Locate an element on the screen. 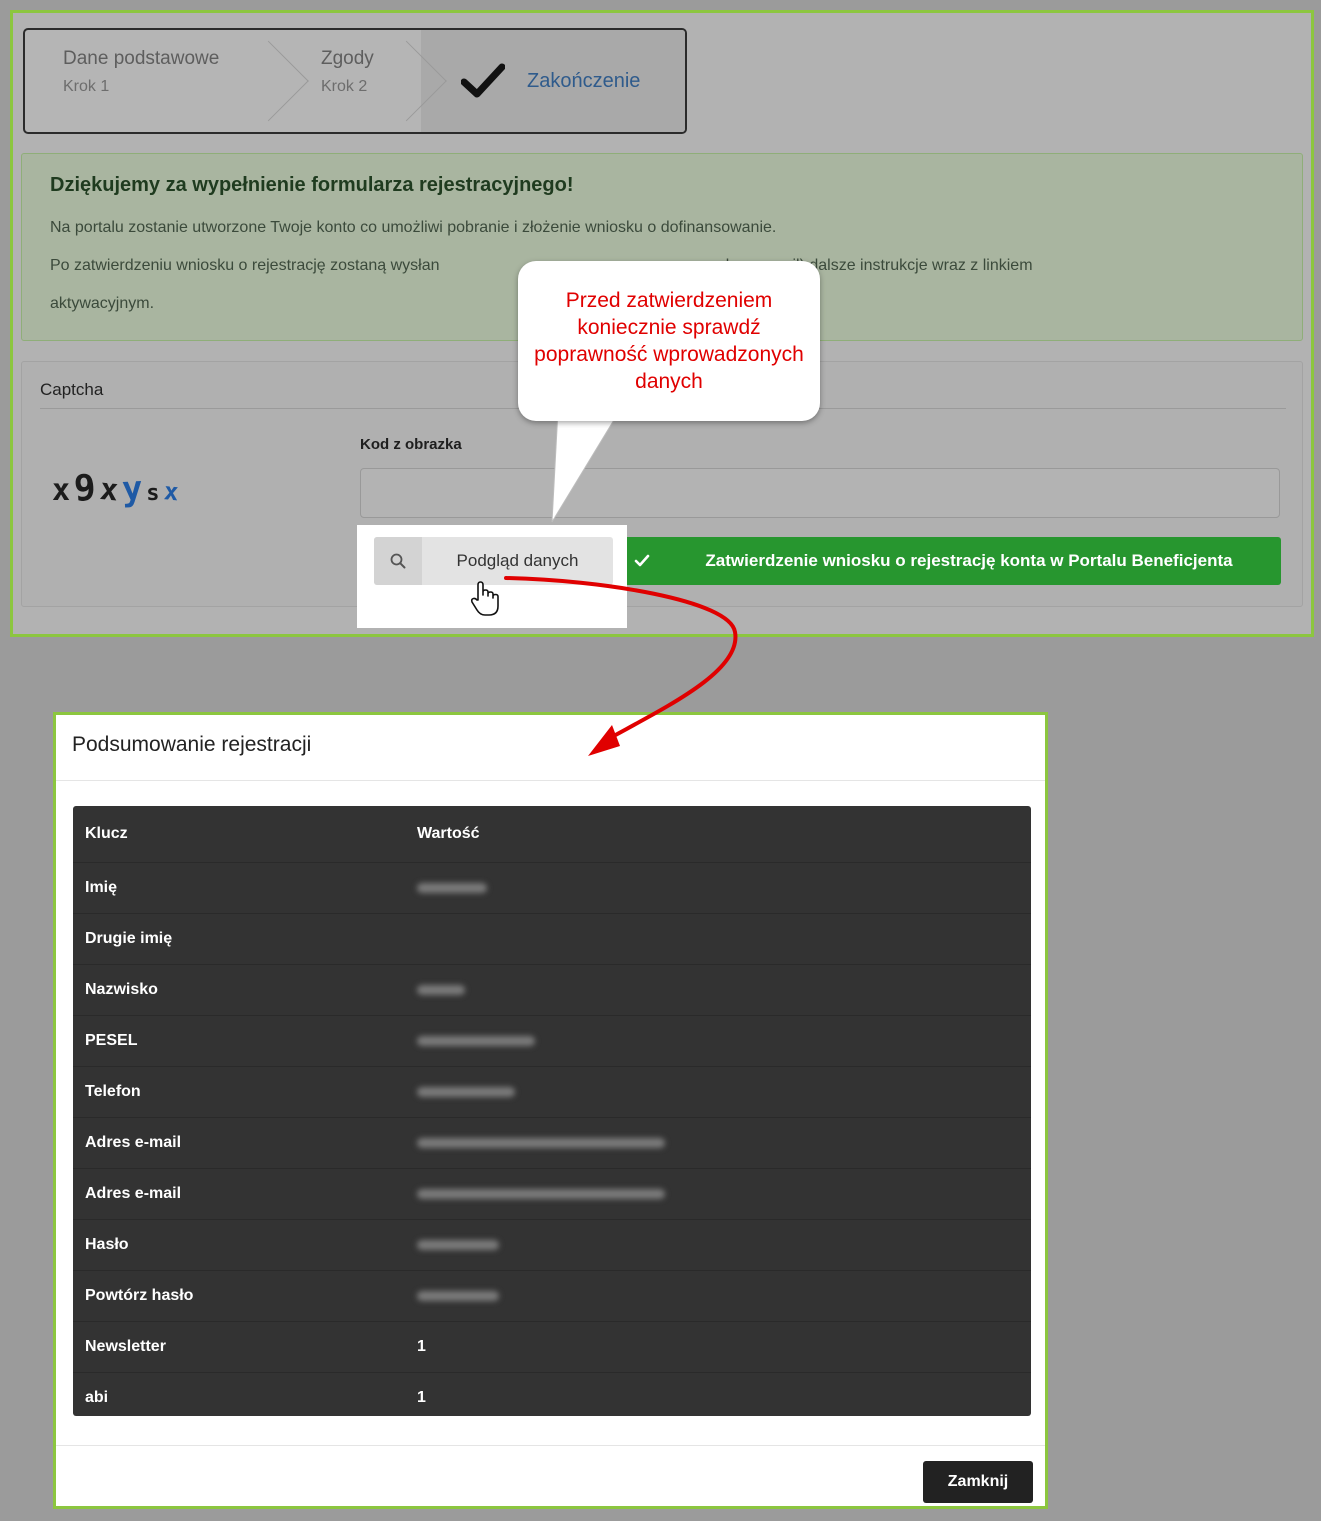 The image size is (1321, 1521). search-icon is located at coordinates (398, 561).